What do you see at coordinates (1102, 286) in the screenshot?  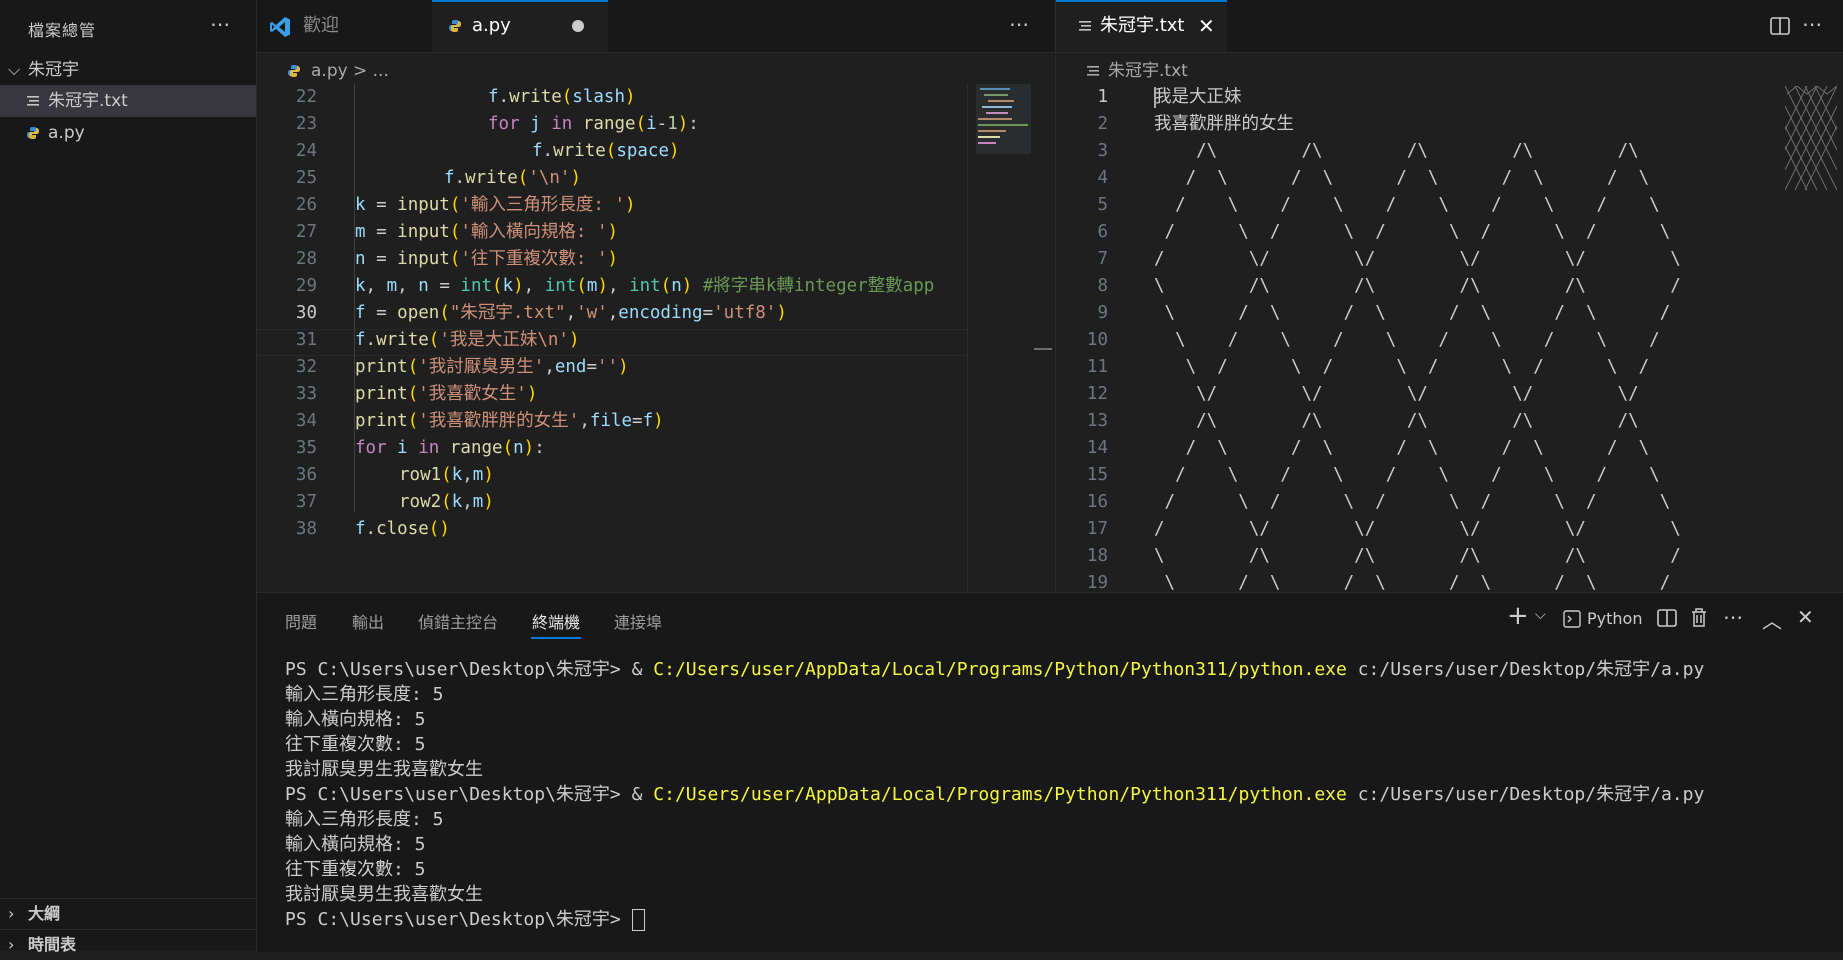 I see `line-number: 8` at bounding box center [1102, 286].